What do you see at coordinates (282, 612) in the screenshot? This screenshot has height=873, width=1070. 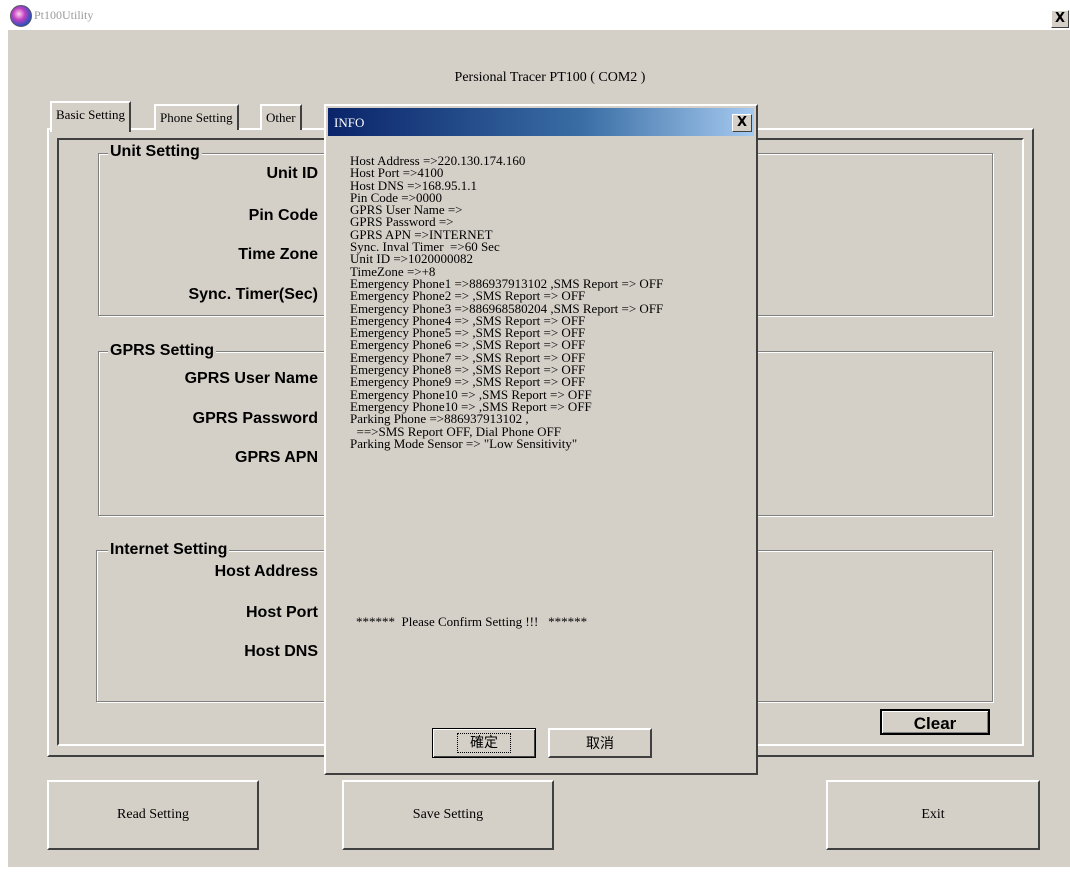 I see `host-port-label: Host Port` at bounding box center [282, 612].